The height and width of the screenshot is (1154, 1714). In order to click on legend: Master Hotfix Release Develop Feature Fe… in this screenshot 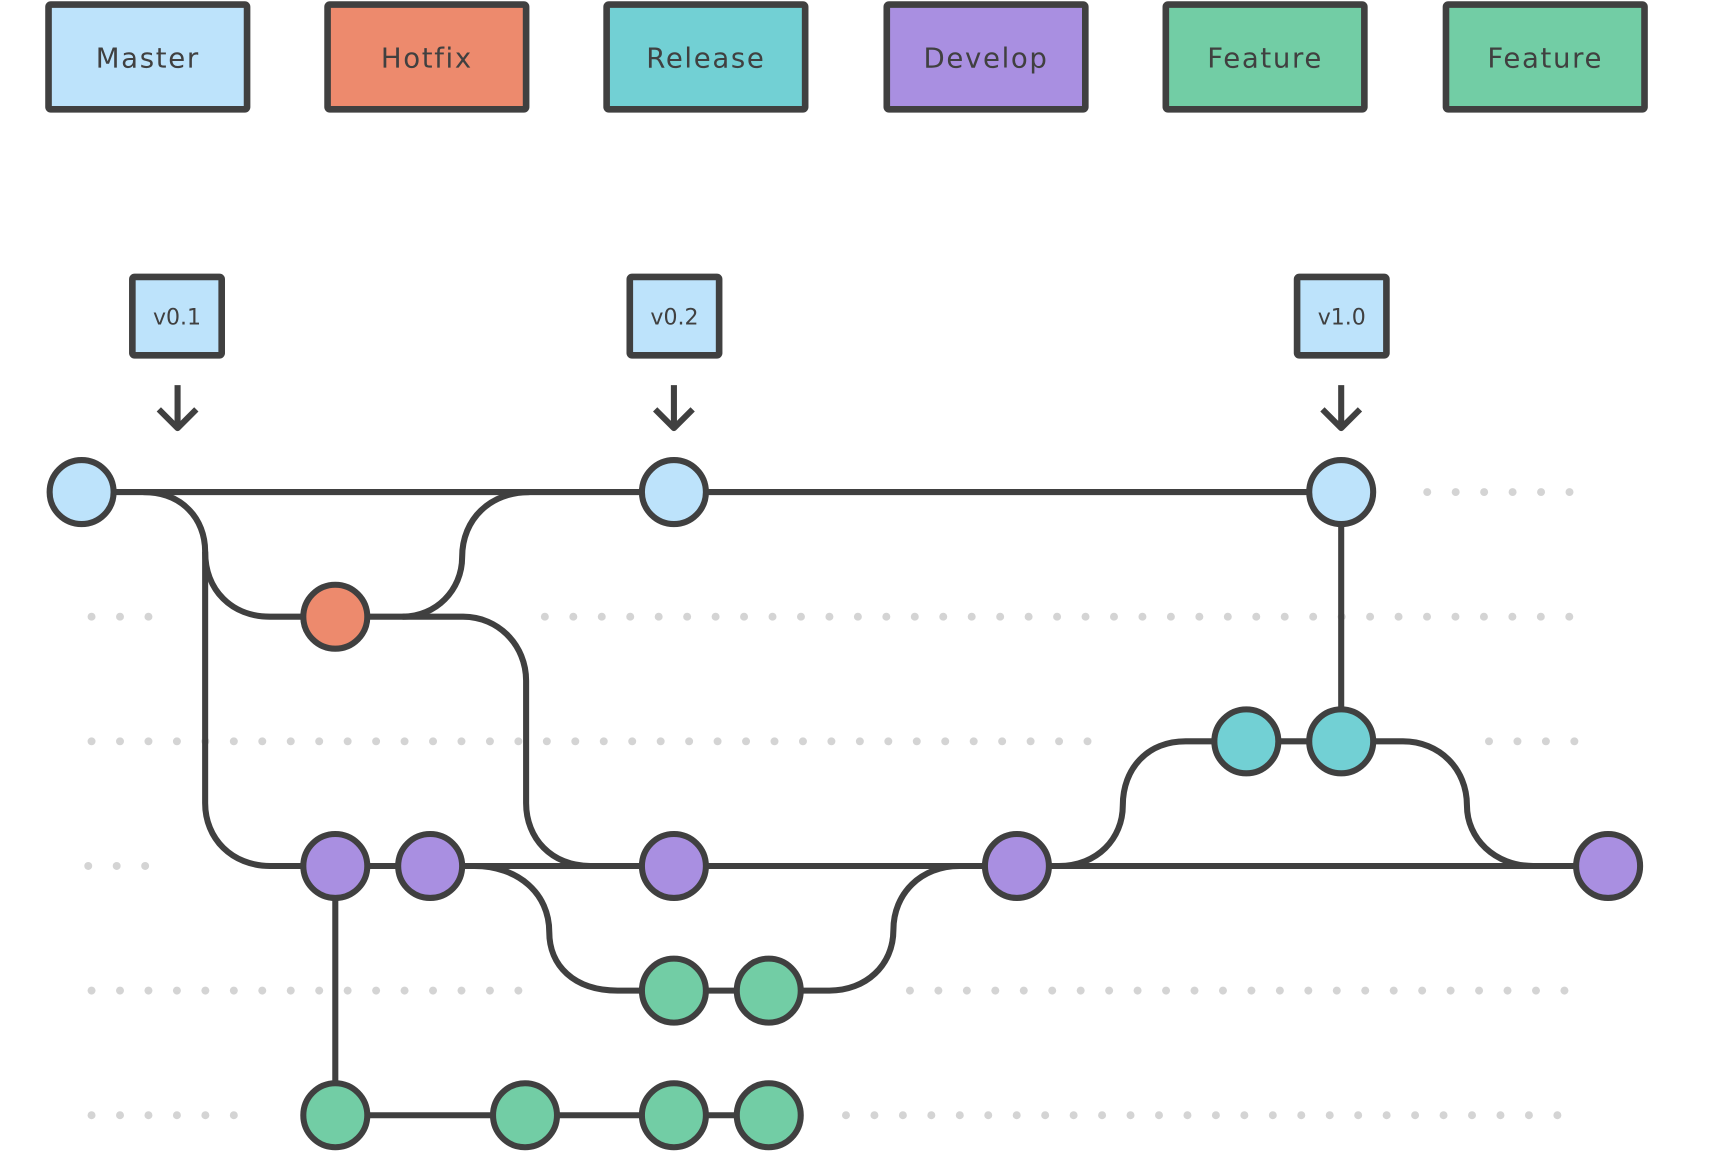, I will do `click(846, 57)`.